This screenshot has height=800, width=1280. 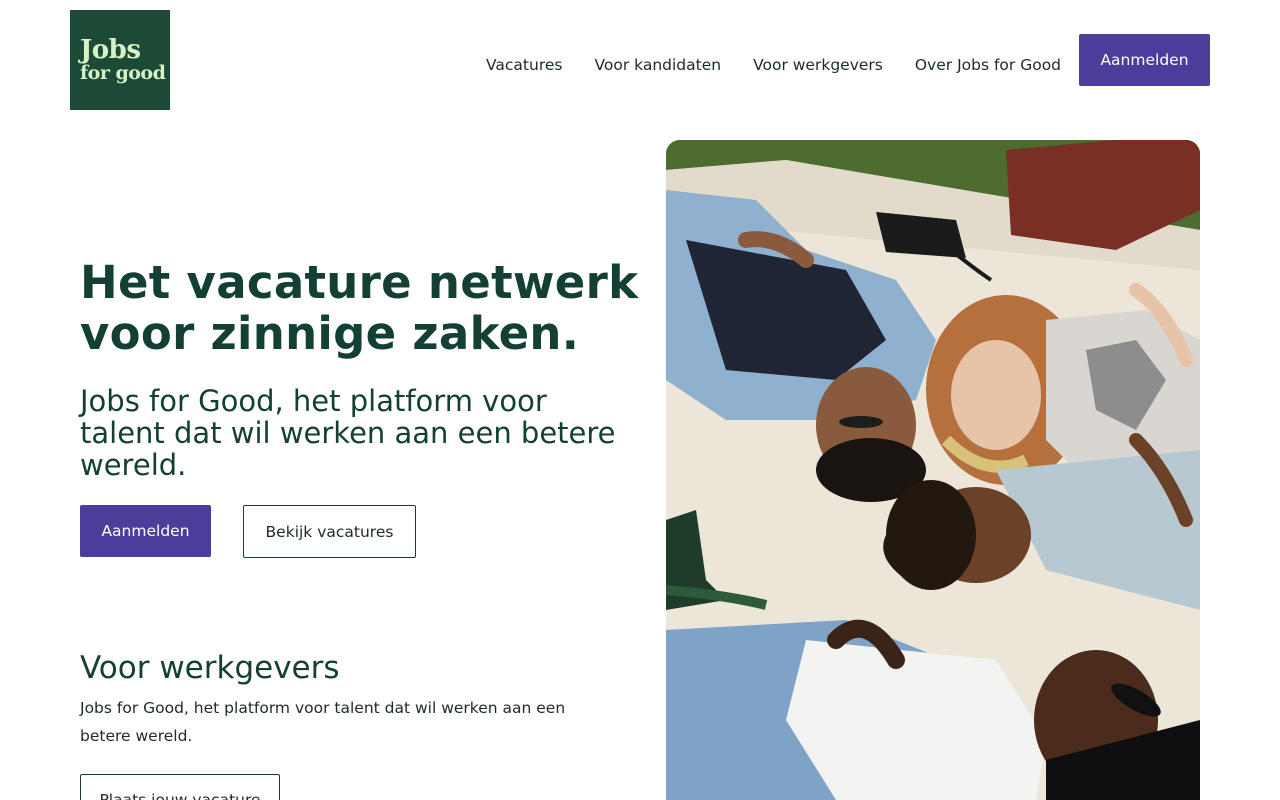 What do you see at coordinates (359, 308) in the screenshot?
I see `hero-title: Het vacature netwerk voor zinnige zaken.` at bounding box center [359, 308].